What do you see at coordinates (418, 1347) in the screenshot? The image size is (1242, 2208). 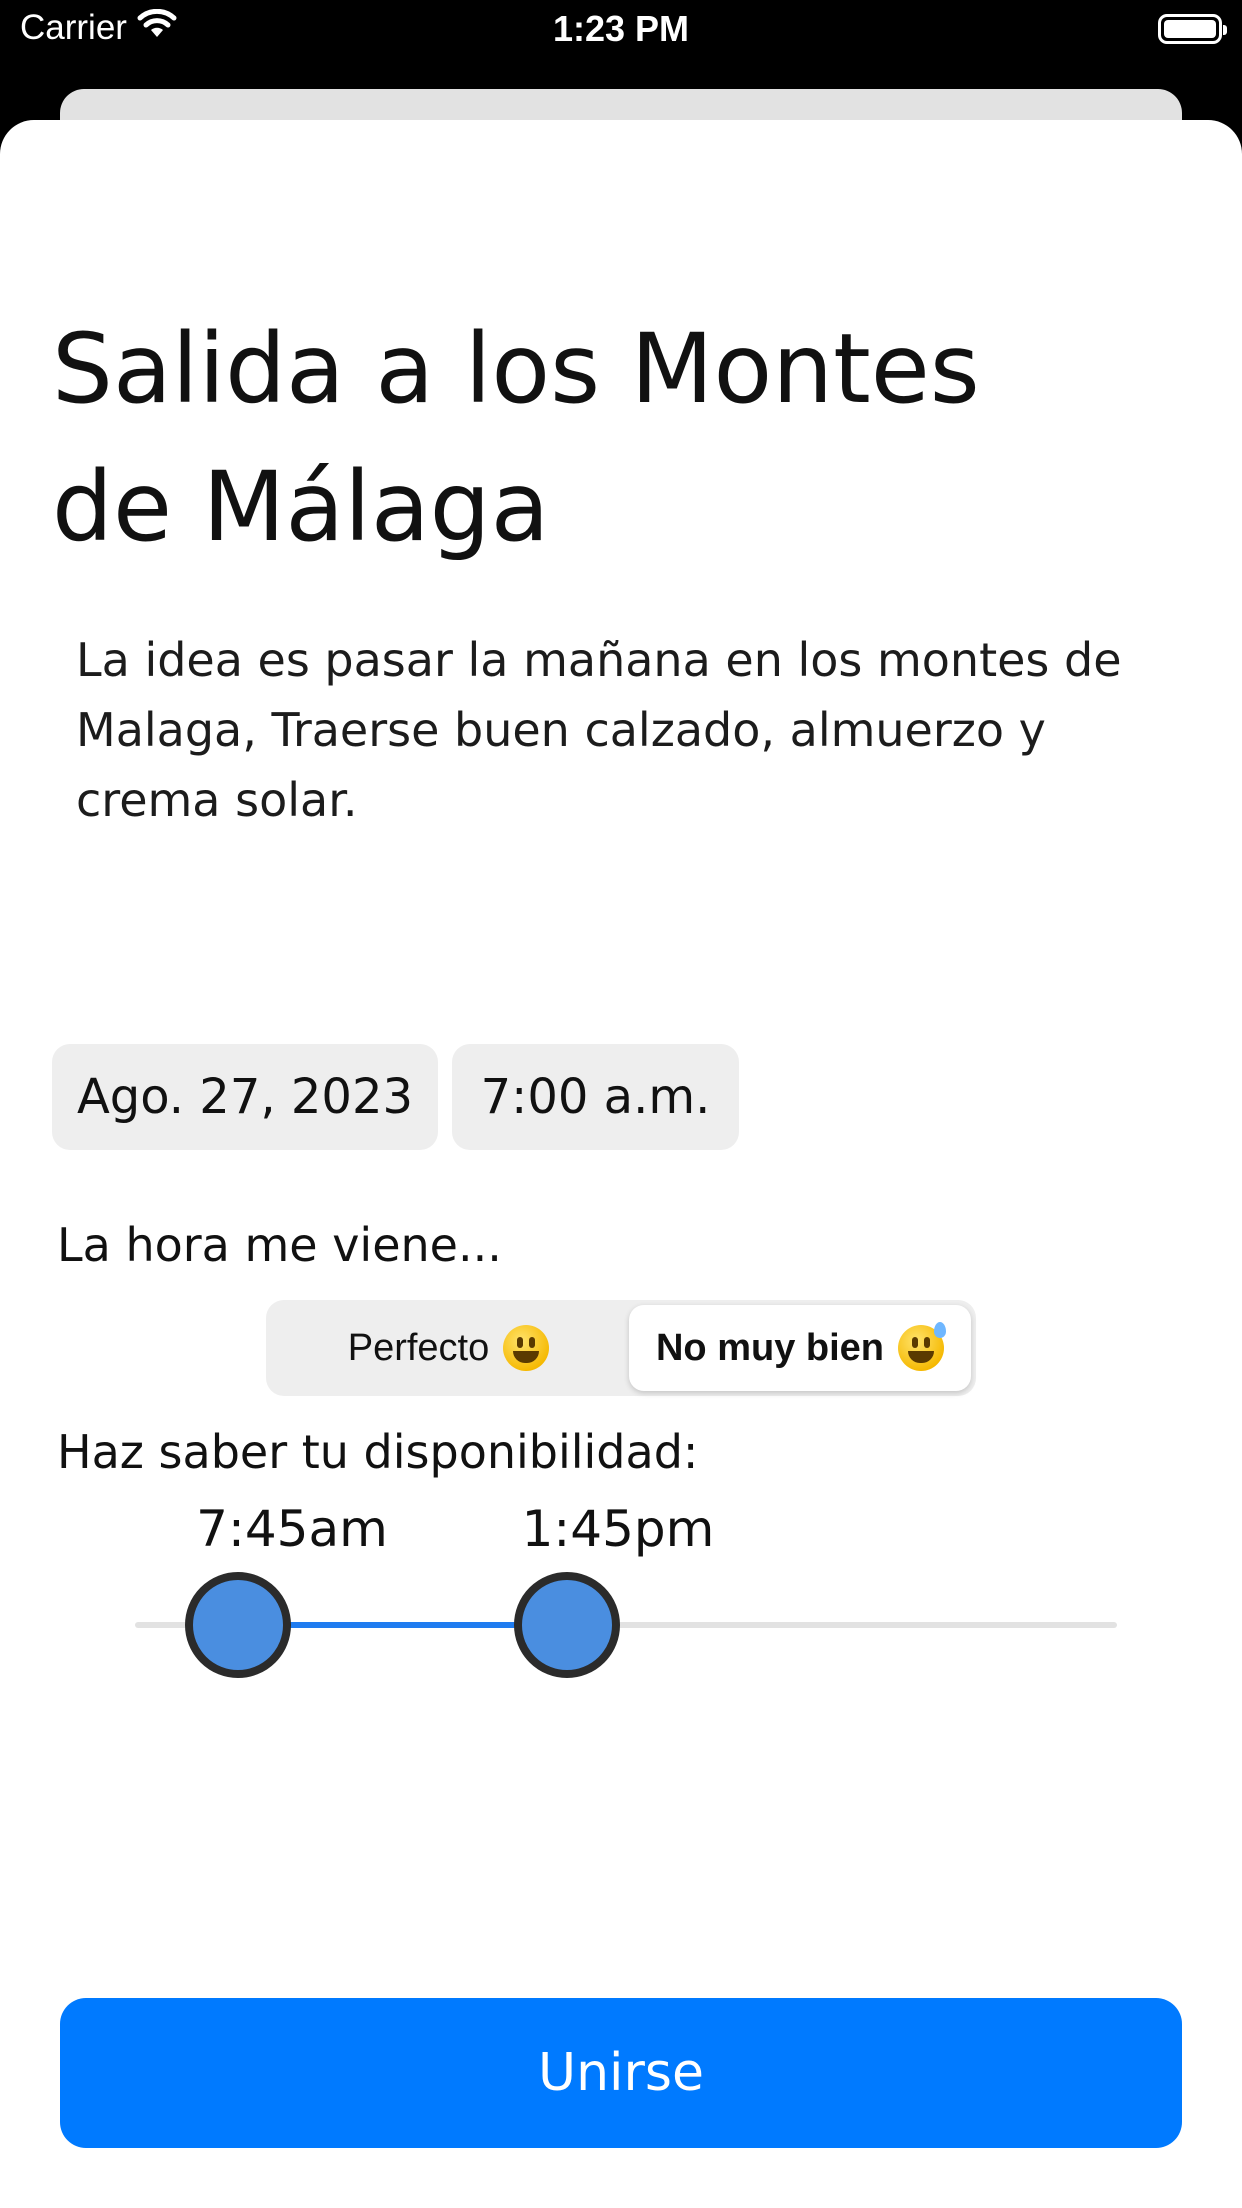 I see `segment-perfecto-label: Perfecto` at bounding box center [418, 1347].